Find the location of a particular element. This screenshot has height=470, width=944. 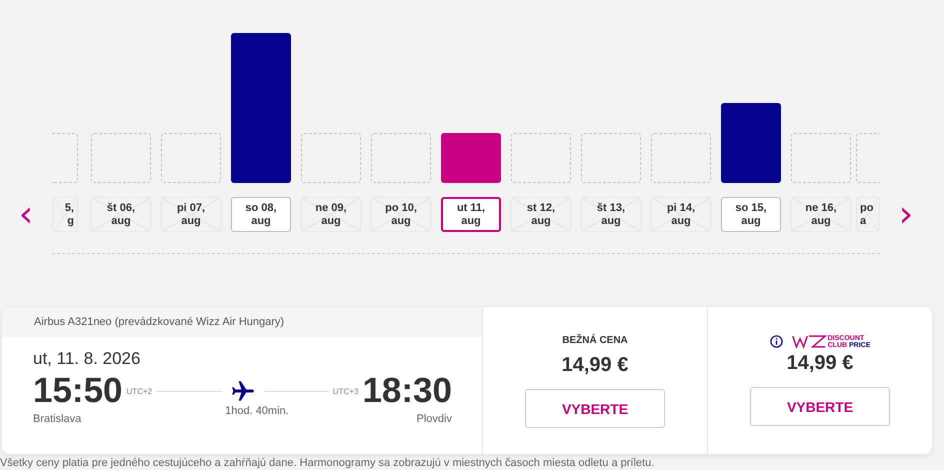

info-icon is located at coordinates (776, 341).